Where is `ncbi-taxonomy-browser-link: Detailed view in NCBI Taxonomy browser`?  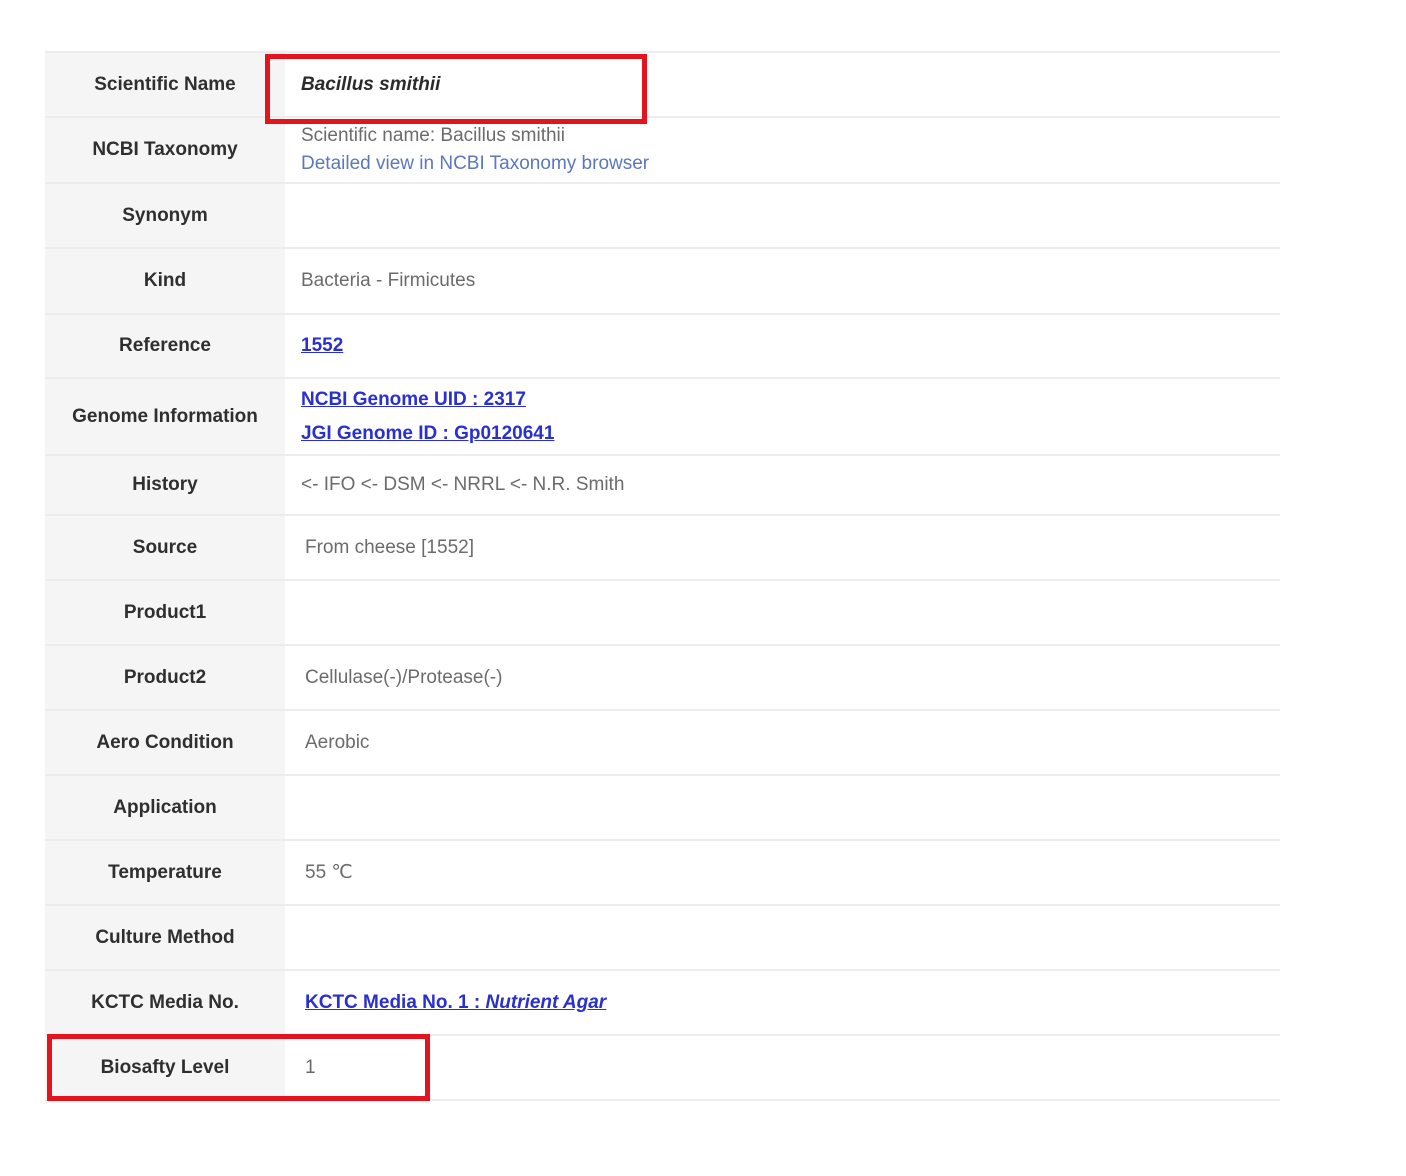
ncbi-taxonomy-browser-link: Detailed view in NCBI Taxonomy browser is located at coordinates (790, 164).